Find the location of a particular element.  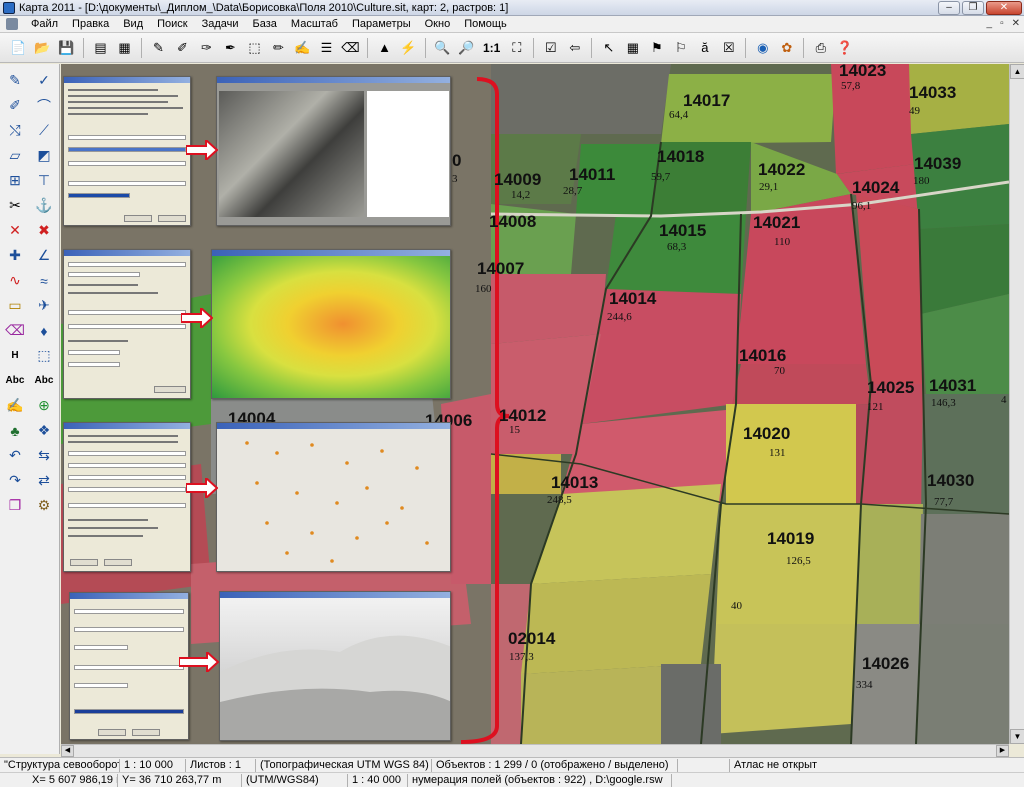

edit-vertex-icon: ⤭ is located at coordinates (15, 130).